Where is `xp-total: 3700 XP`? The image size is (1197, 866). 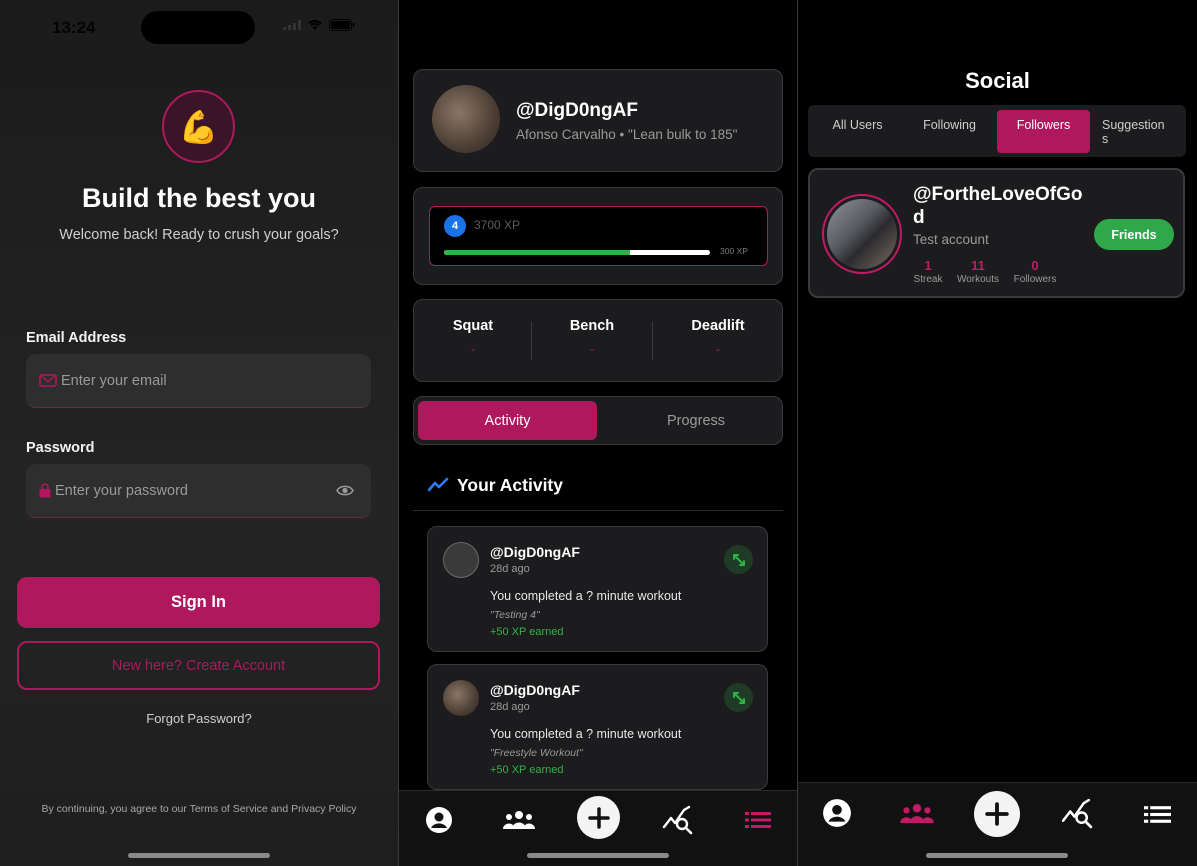
xp-total: 3700 XP is located at coordinates (497, 225).